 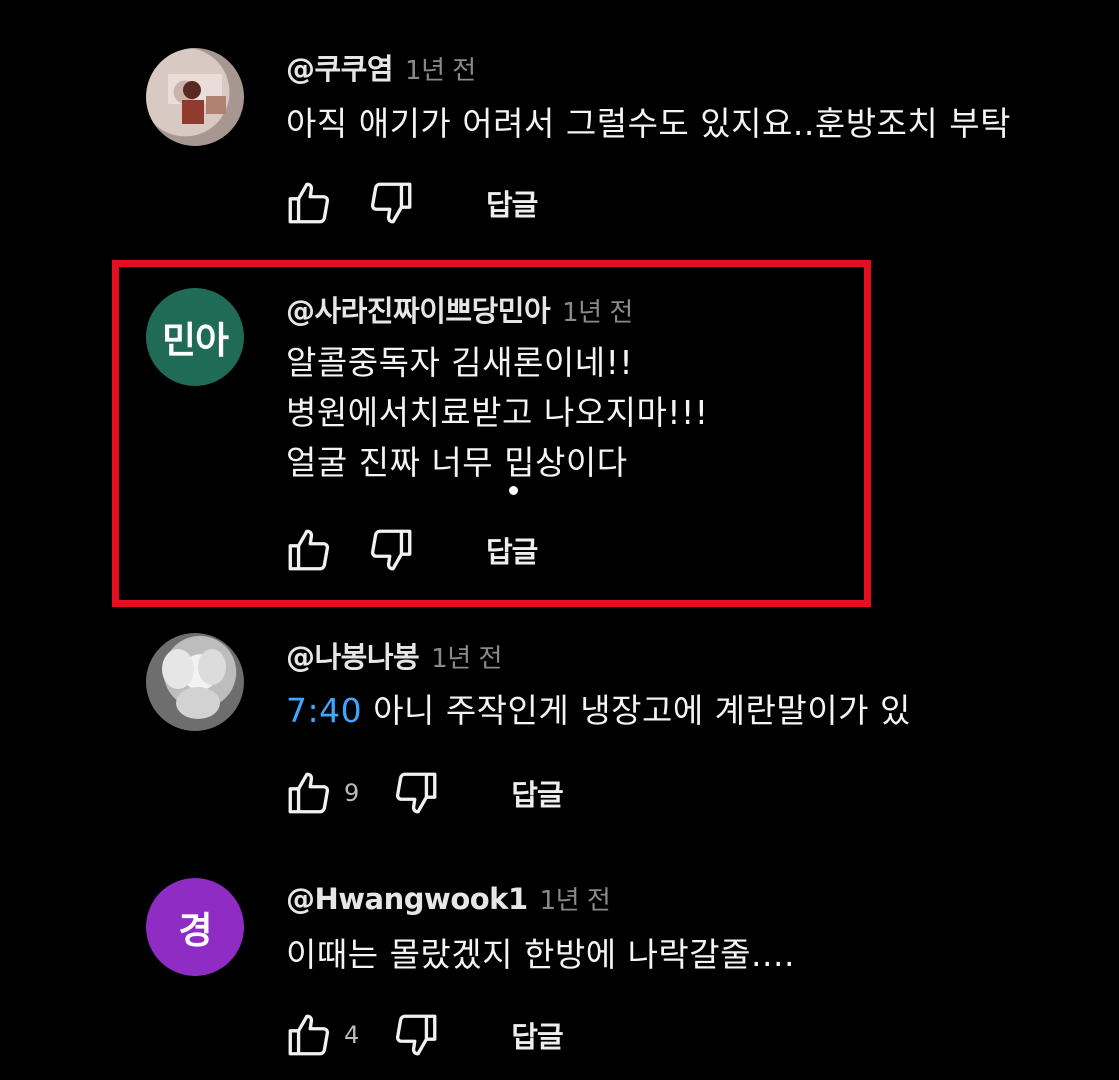 I want to click on video-timestamp-link: 7:40, so click(x=324, y=710).